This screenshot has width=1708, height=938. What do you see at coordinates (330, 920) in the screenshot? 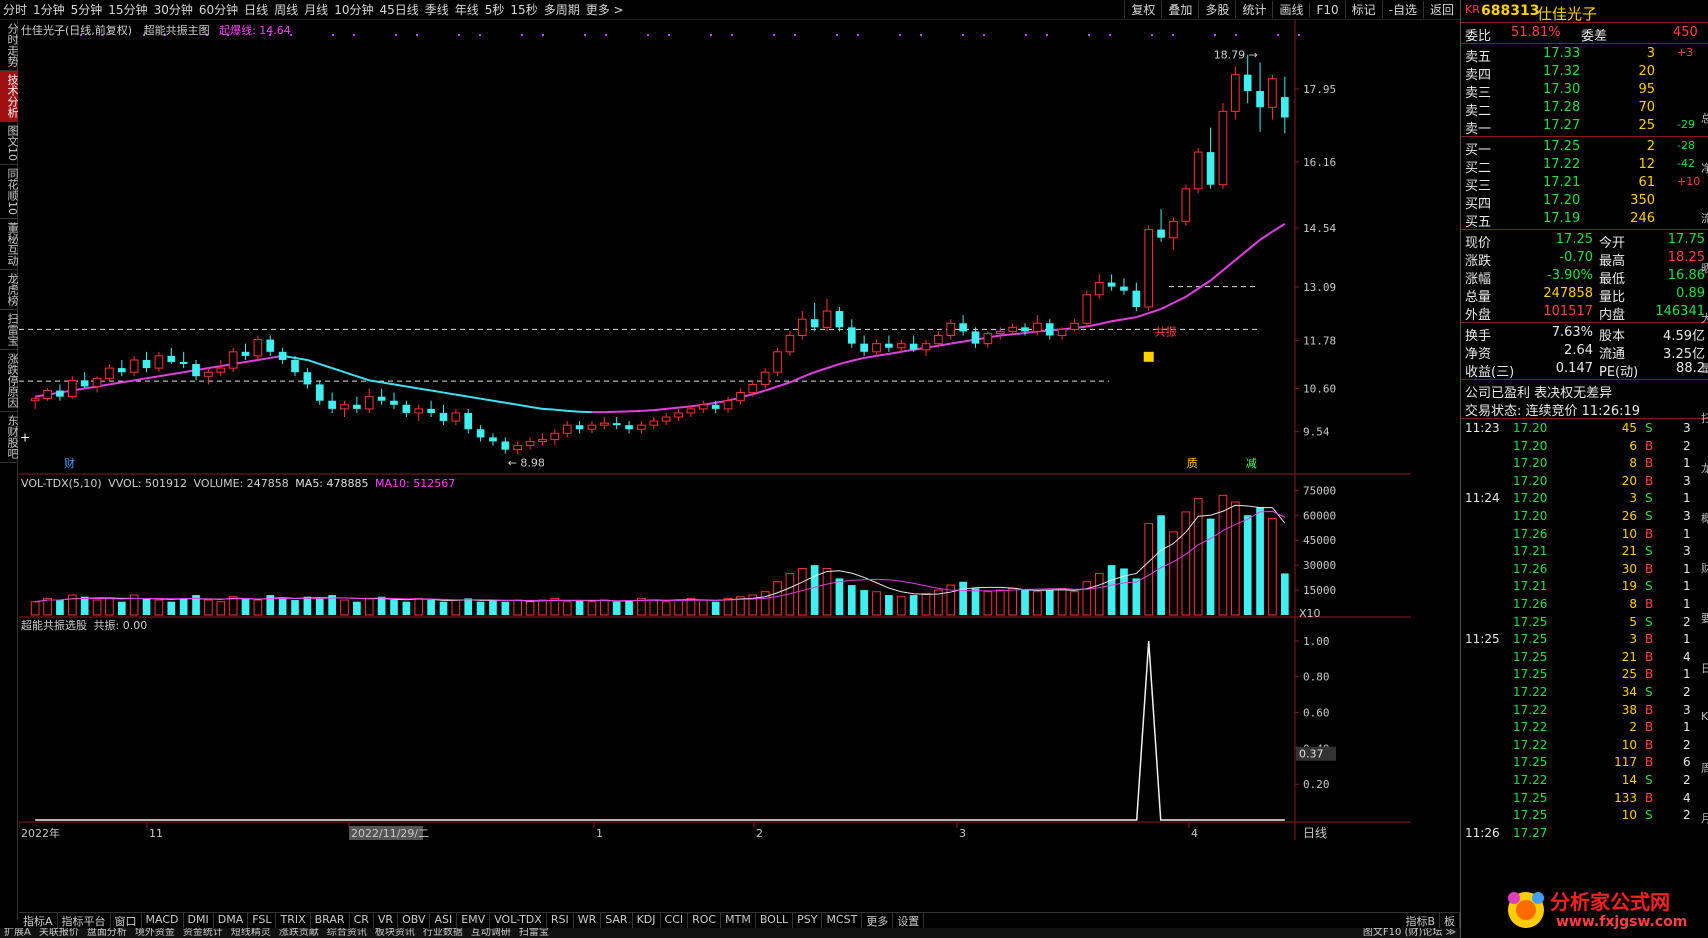
I see `indicator-tab: BRAR` at bounding box center [330, 920].